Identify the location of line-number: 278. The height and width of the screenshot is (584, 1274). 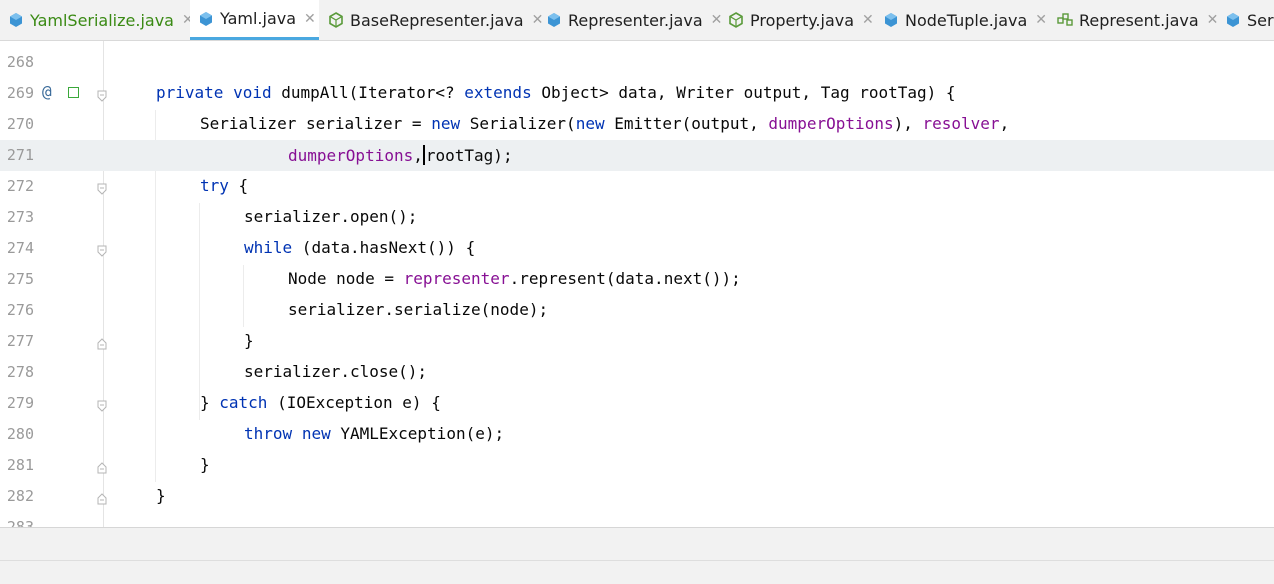
(20, 372).